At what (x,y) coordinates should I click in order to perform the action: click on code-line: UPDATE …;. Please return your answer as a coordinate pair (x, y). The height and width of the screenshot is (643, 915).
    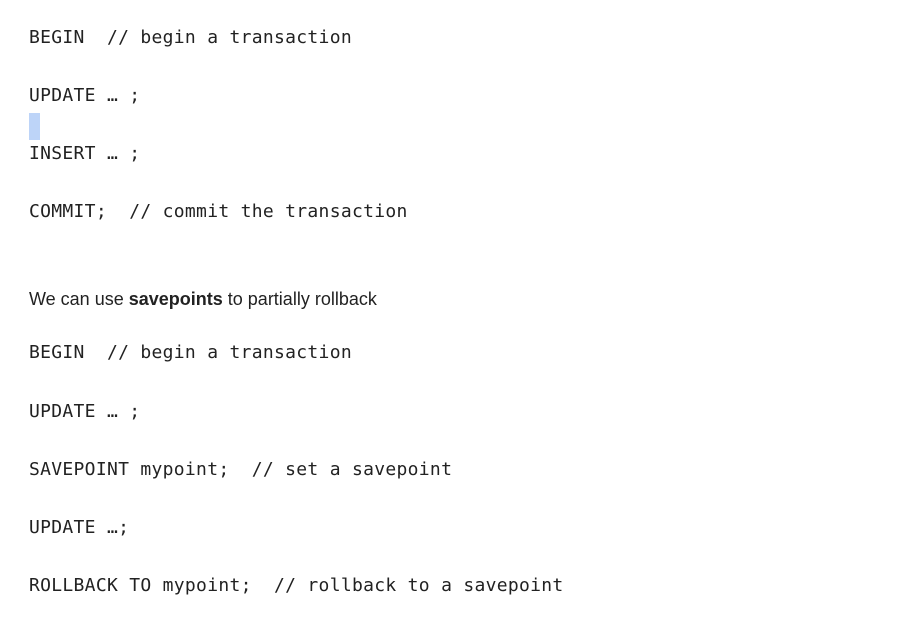
    Looking at the image, I should click on (79, 527).